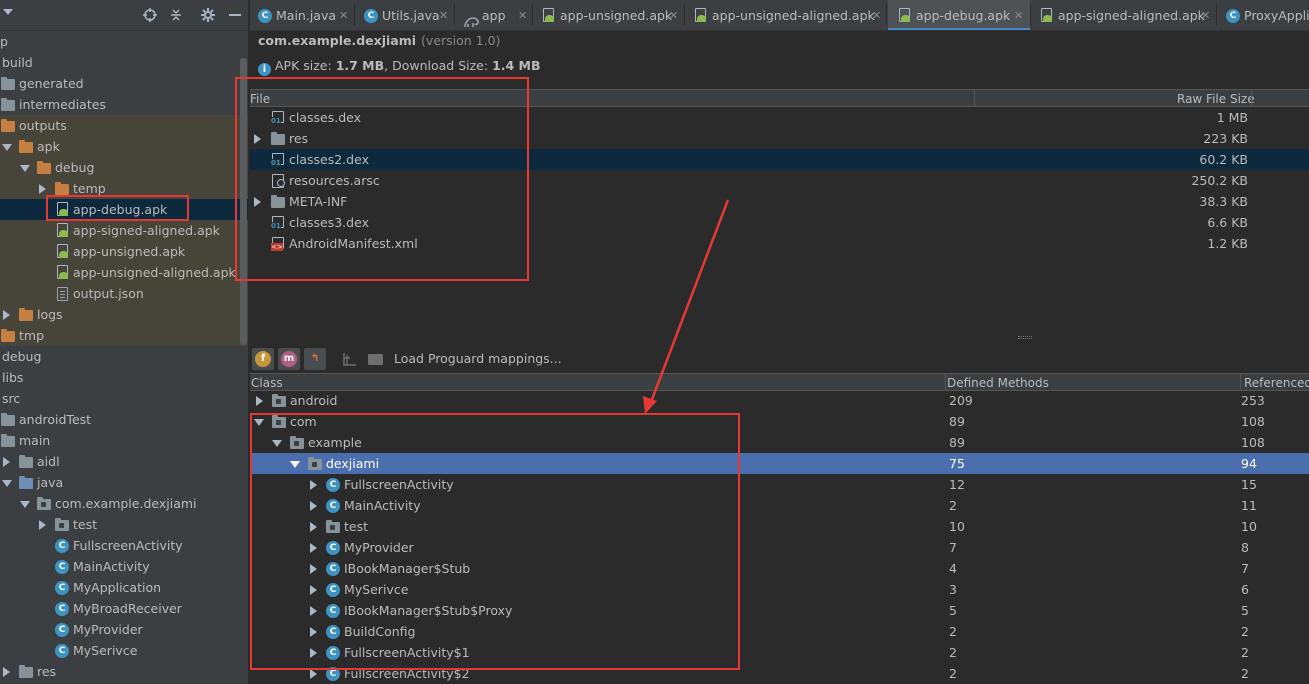 The image size is (1309, 684). Describe the element at coordinates (124, 503) in the screenshot. I see `tree-item-package-dexjiami: com.example.dexjiami` at that location.